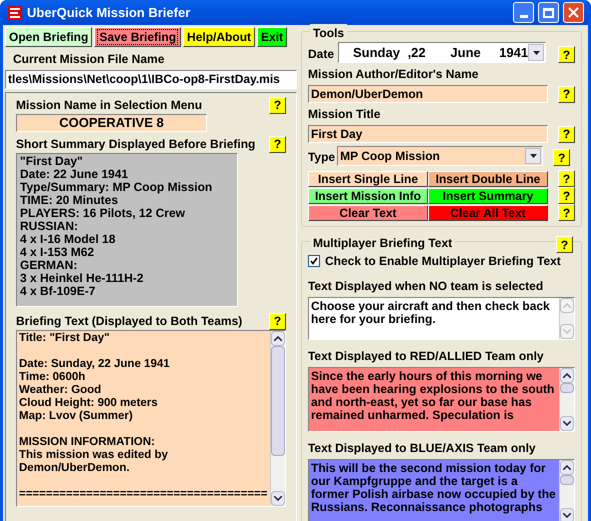 Image resolution: width=591 pixels, height=521 pixels. What do you see at coordinates (70, 200) in the screenshot?
I see `summary-line: TIME: 20 Minutes` at bounding box center [70, 200].